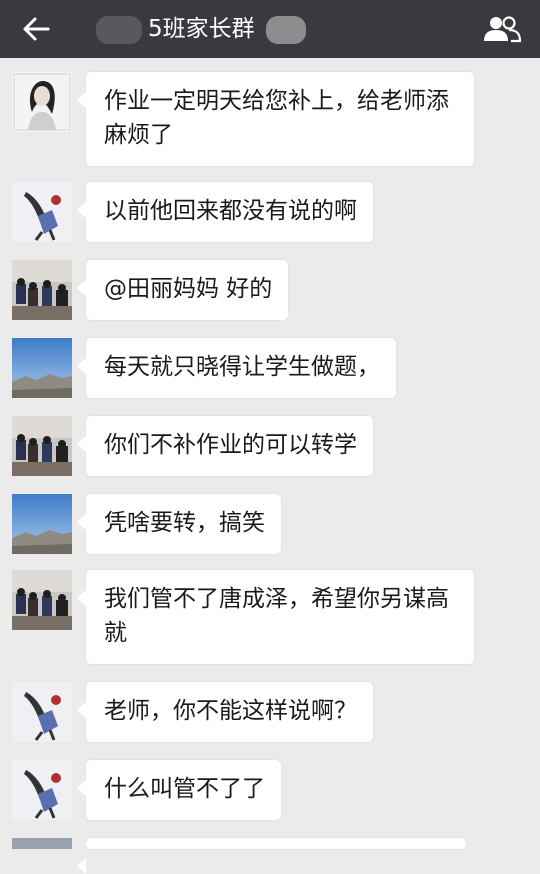 The image size is (540, 874). I want to click on message-bubble: 凭啥要转，搞笑, so click(179, 524).